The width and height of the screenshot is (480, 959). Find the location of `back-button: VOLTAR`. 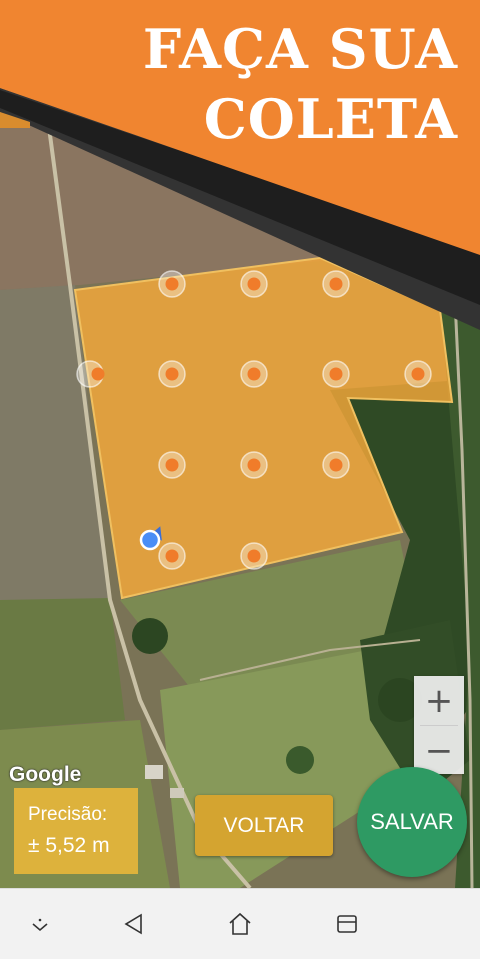

back-button: VOLTAR is located at coordinates (264, 825).